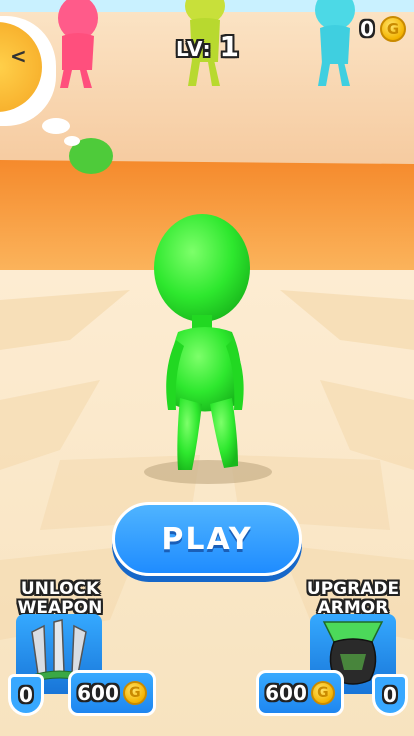 The height and width of the screenshot is (736, 414). I want to click on armor-level-badge: 0, so click(390, 695).